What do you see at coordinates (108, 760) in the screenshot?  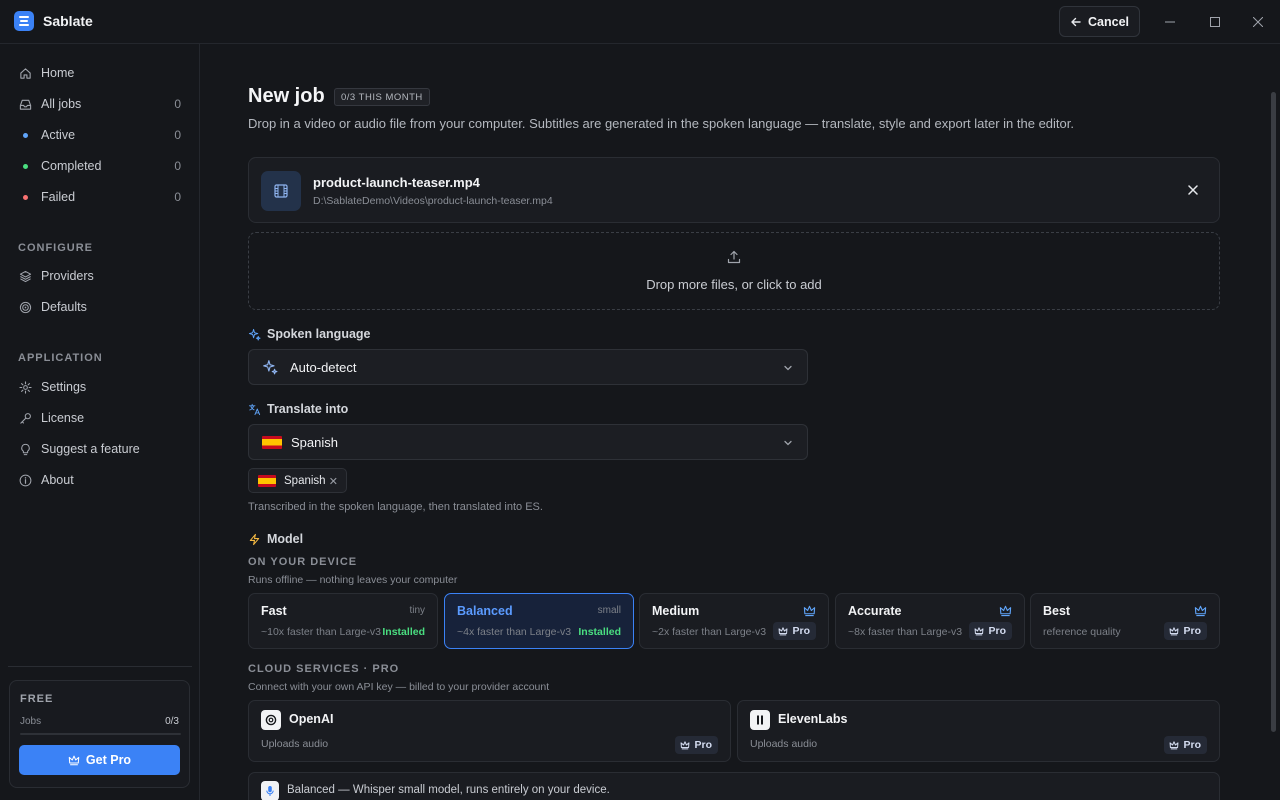 I see `get-pro-label: Get Pro` at bounding box center [108, 760].